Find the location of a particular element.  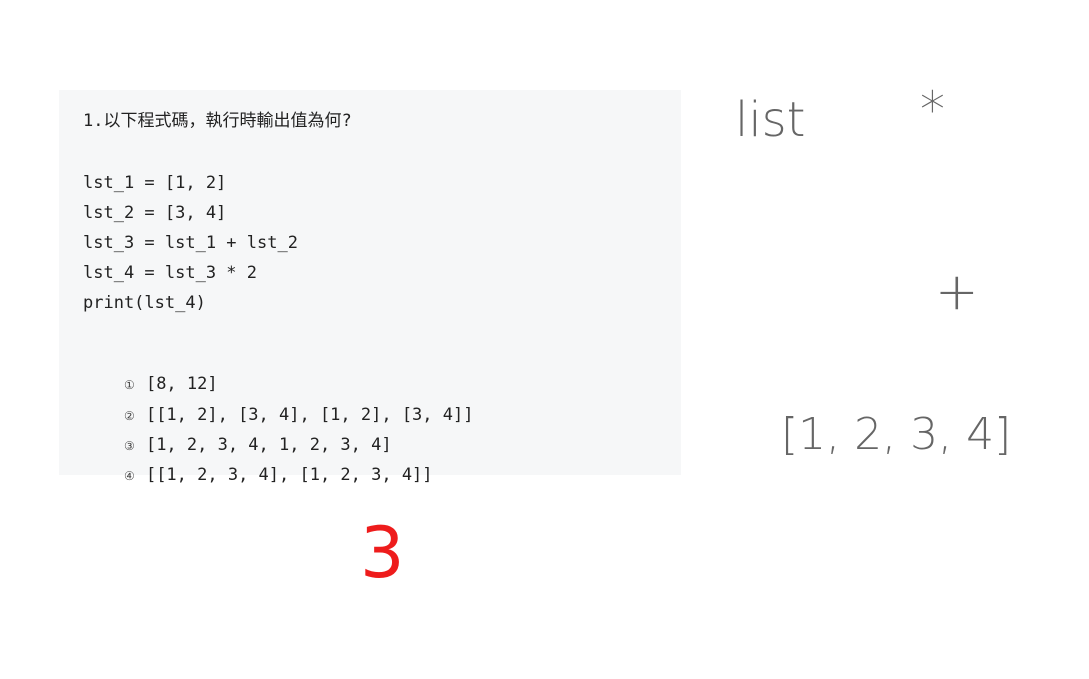

code-line-3: lst_3 = lst_1 + lst_2 is located at coordinates (190, 243).